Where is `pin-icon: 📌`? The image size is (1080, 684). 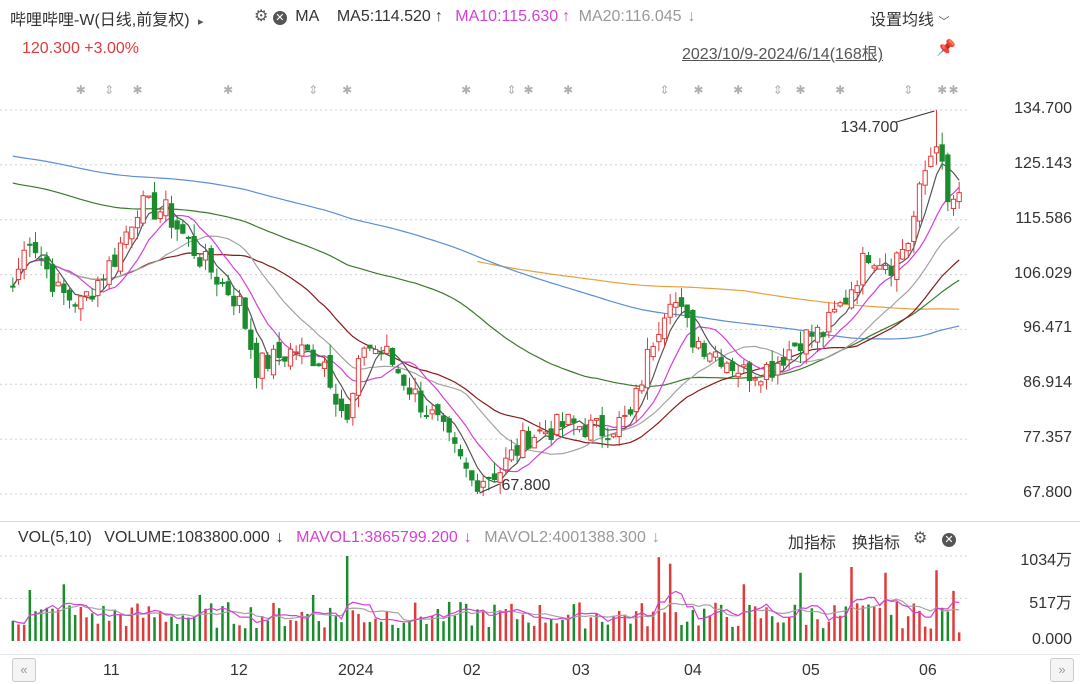 pin-icon: 📌 is located at coordinates (946, 48).